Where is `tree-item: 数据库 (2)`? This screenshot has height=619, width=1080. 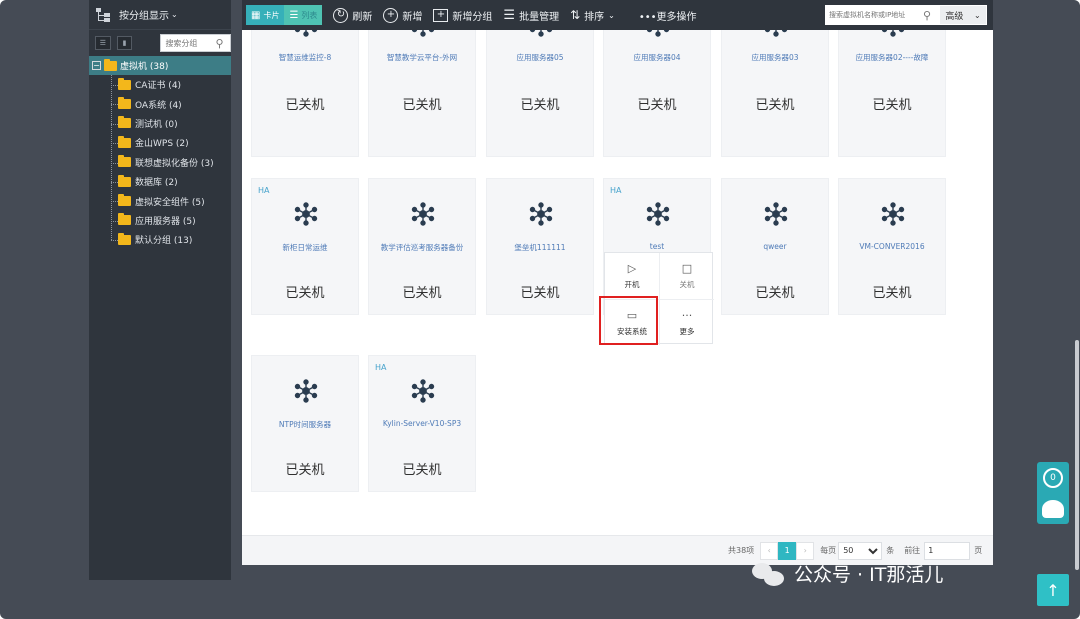
tree-item: 数据库 (2) is located at coordinates (170, 181).